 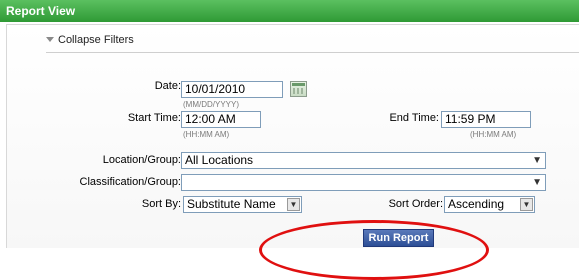 What do you see at coordinates (476, 204) in the screenshot?
I see `sort-order-value: Ascending` at bounding box center [476, 204].